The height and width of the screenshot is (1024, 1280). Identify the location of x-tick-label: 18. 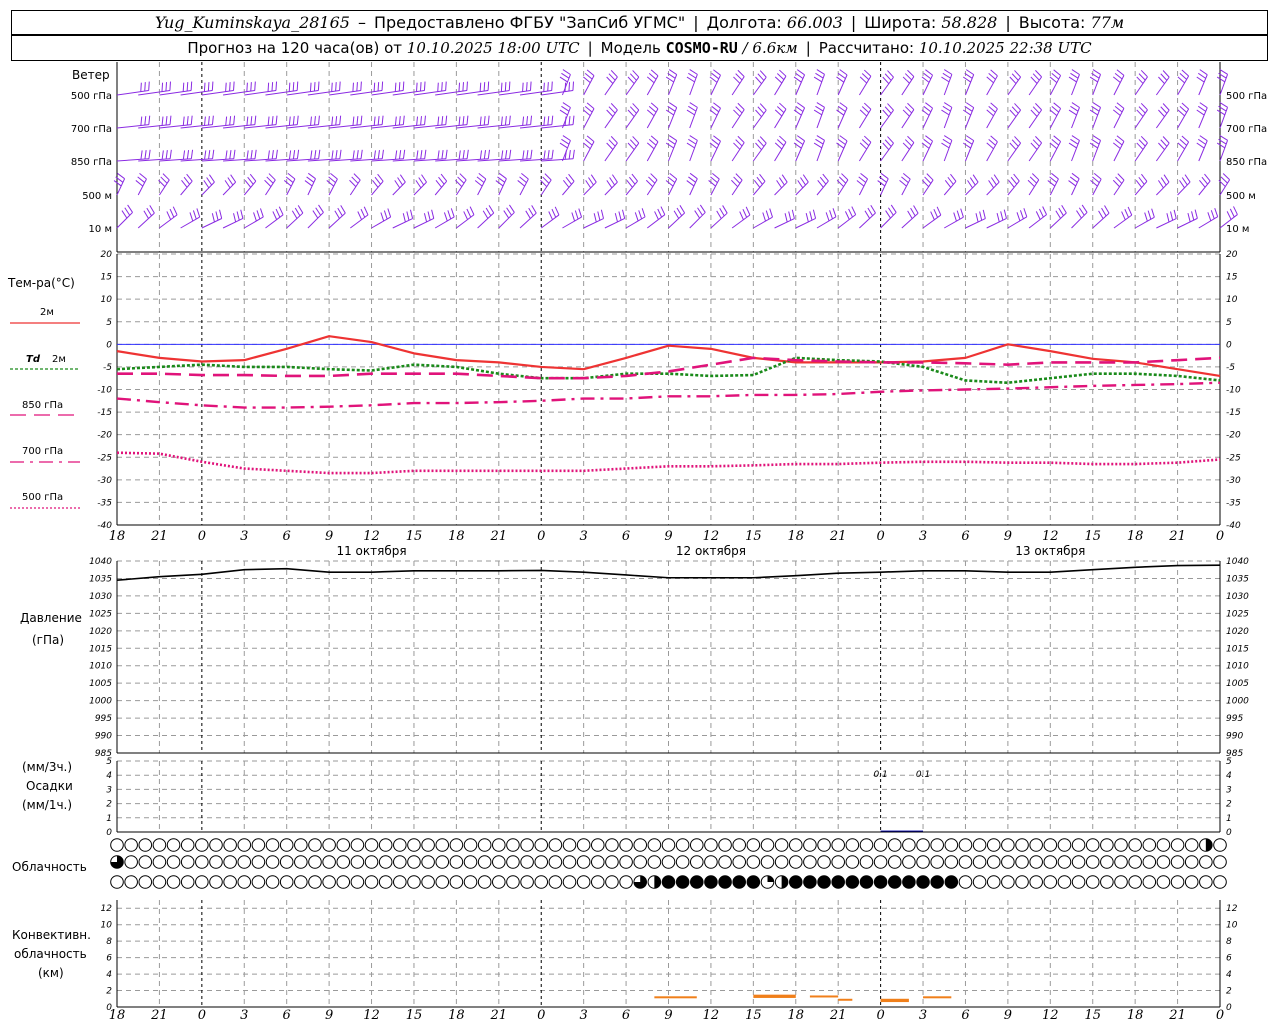
(1135, 1015).